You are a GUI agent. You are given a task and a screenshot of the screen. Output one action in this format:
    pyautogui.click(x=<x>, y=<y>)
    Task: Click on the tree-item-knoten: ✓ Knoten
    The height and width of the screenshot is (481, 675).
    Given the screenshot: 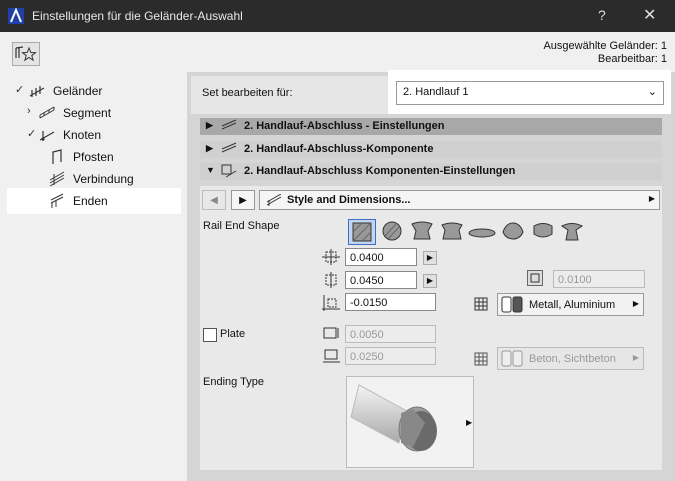 What is the action you would take?
    pyautogui.click(x=94, y=135)
    